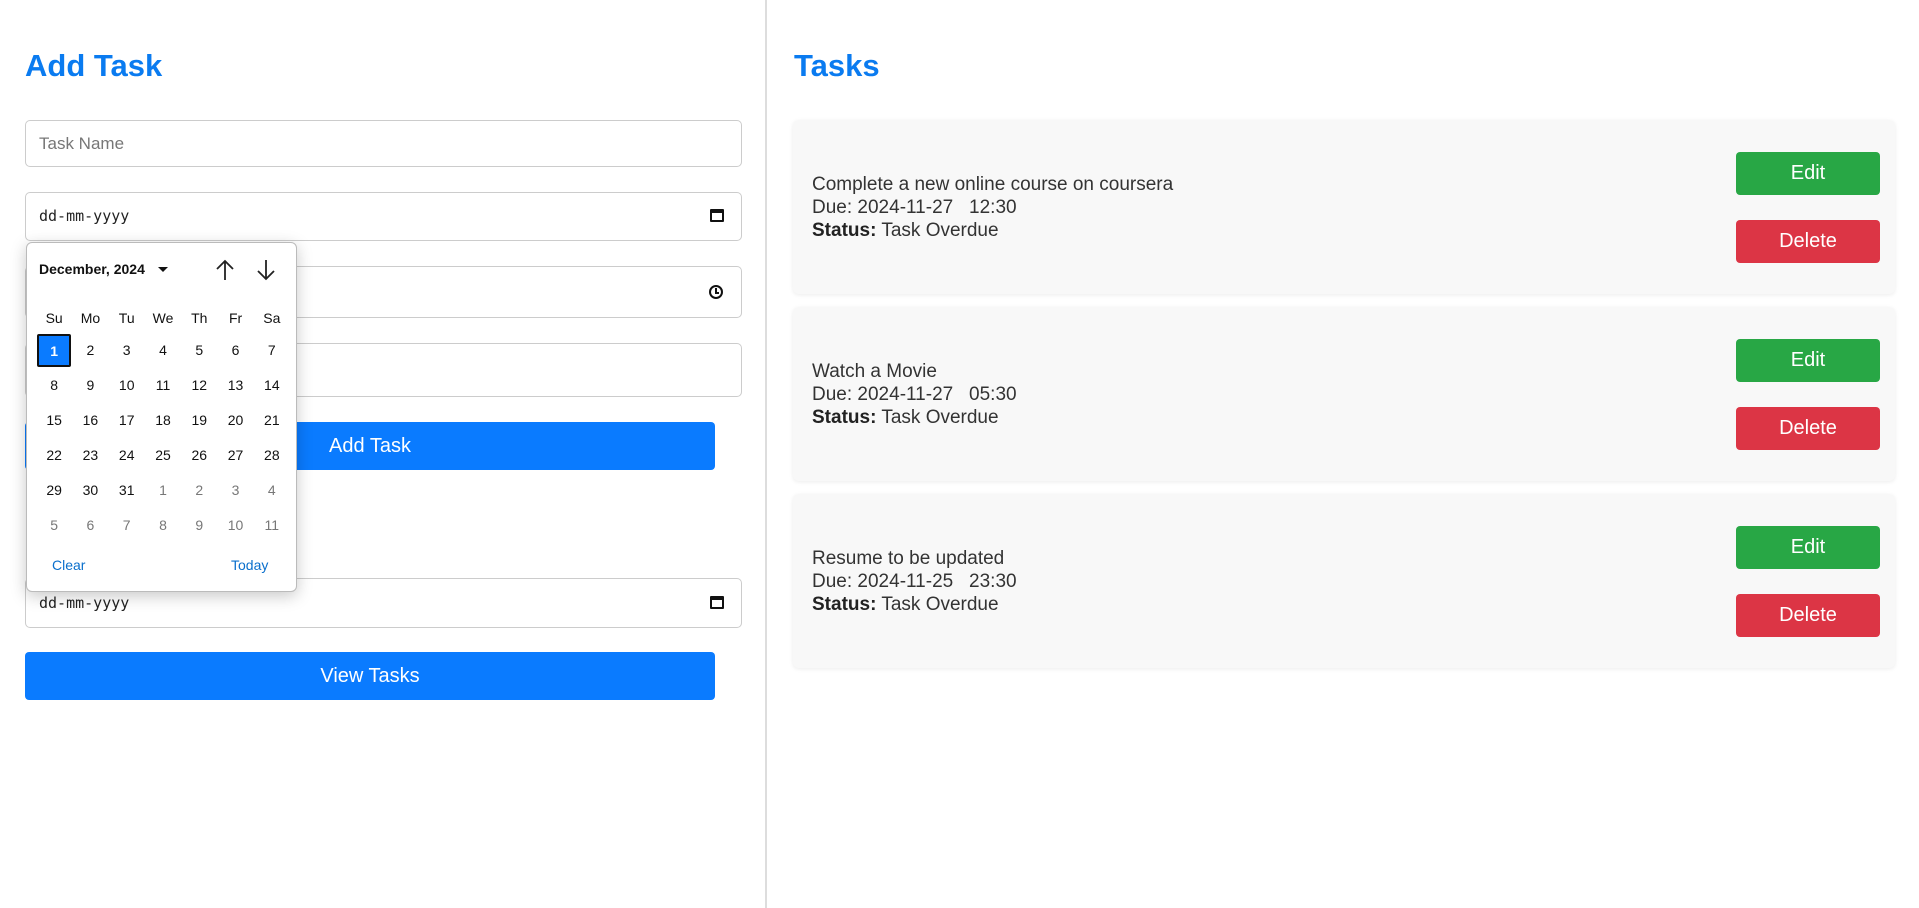 The width and height of the screenshot is (1919, 908). I want to click on calendar-day: 13, so click(235, 385).